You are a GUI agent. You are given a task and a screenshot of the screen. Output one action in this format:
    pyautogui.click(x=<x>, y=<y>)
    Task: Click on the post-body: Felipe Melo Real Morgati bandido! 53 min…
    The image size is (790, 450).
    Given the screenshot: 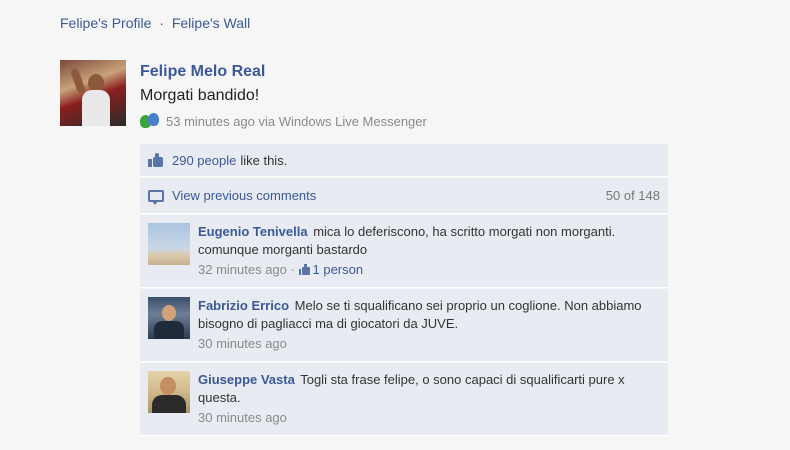 What is the action you would take?
    pyautogui.click(x=405, y=96)
    